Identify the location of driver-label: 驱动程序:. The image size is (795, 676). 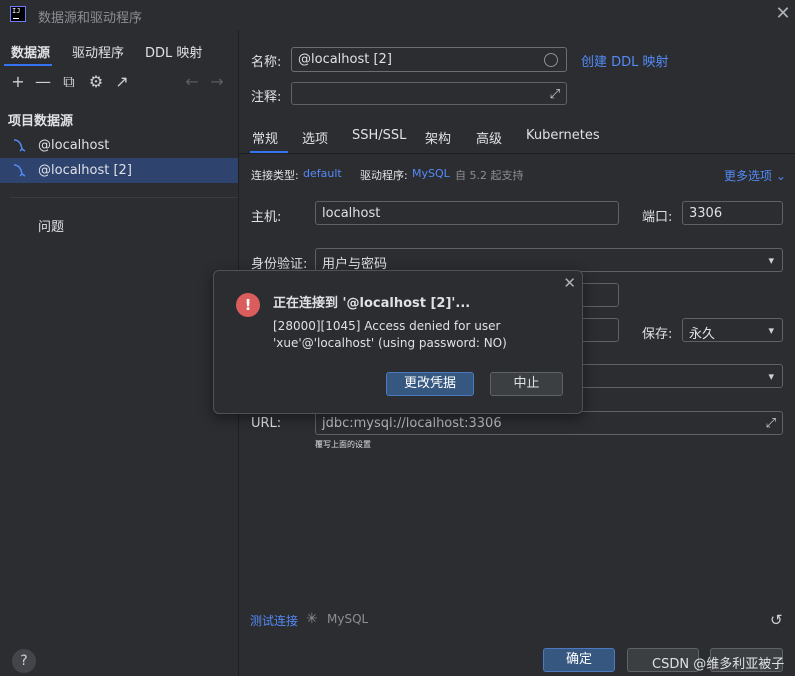
(384, 175).